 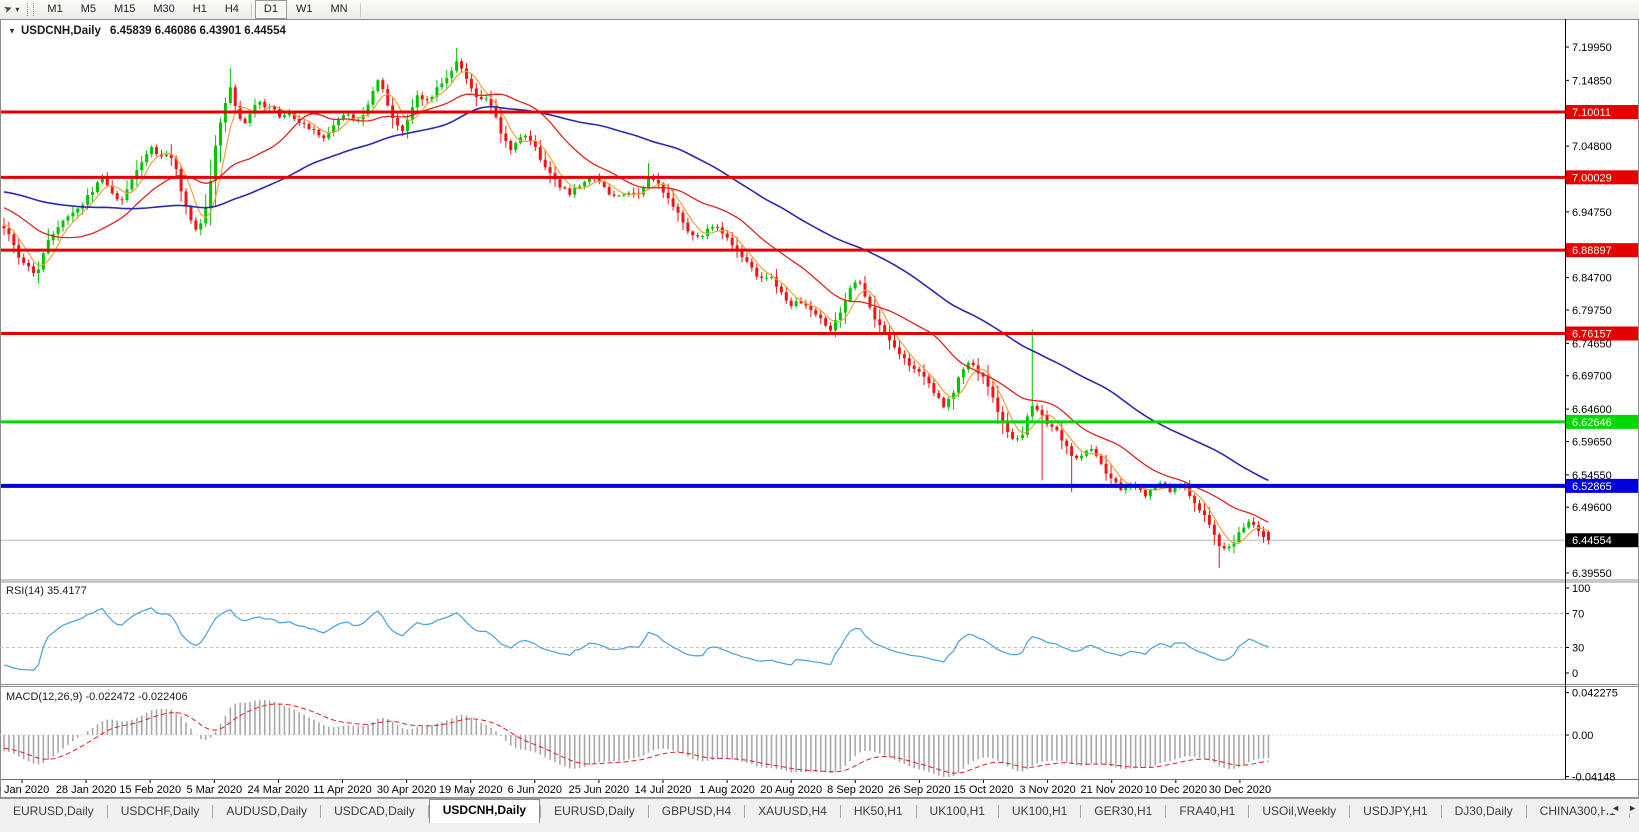 I want to click on price-level-badge-label: 6.44554, so click(x=1592, y=541).